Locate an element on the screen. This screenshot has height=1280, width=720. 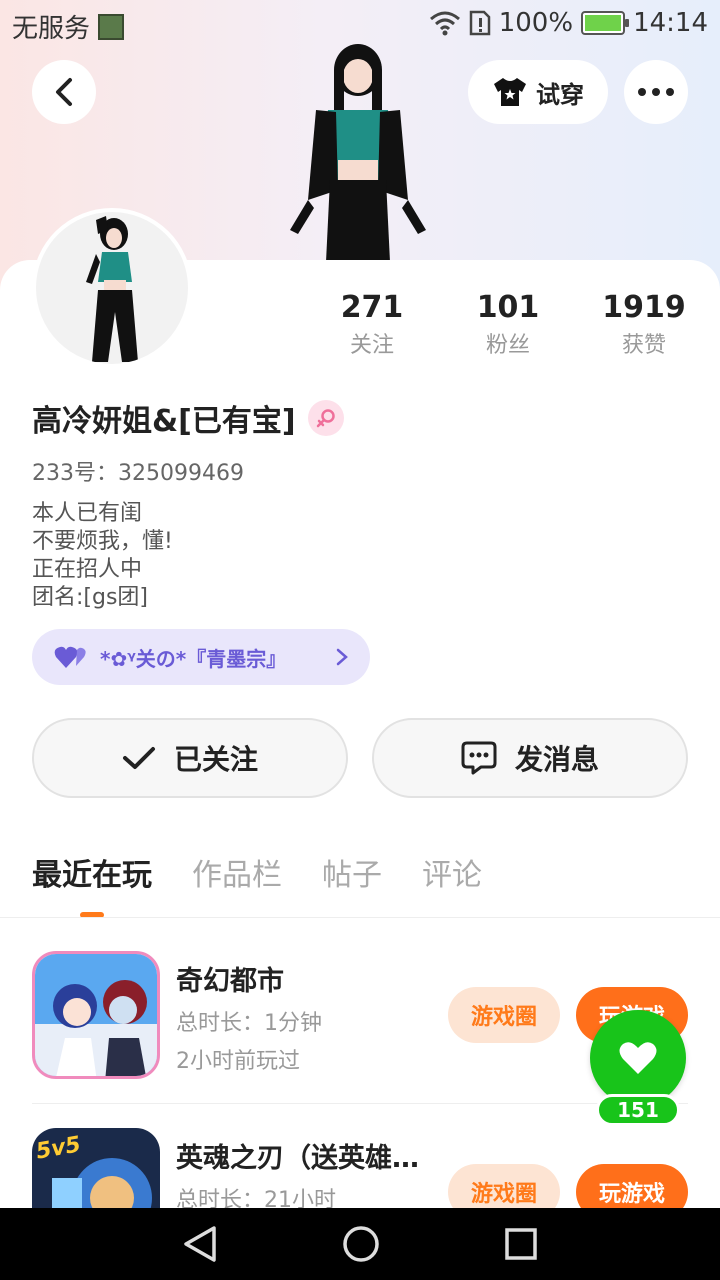
tabs-divider is located at coordinates (360, 917).